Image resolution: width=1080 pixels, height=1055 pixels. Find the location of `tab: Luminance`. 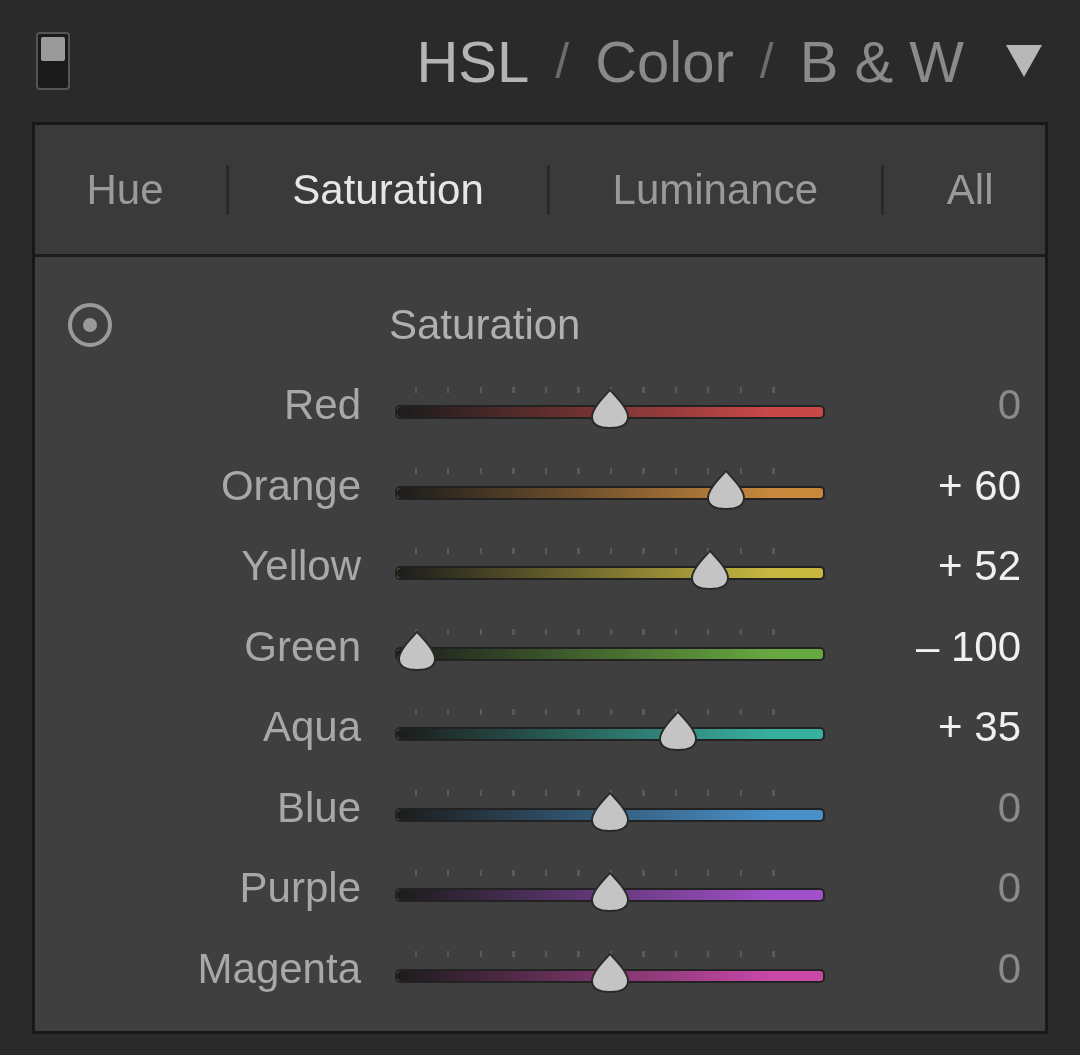

tab: Luminance is located at coordinates (715, 189).